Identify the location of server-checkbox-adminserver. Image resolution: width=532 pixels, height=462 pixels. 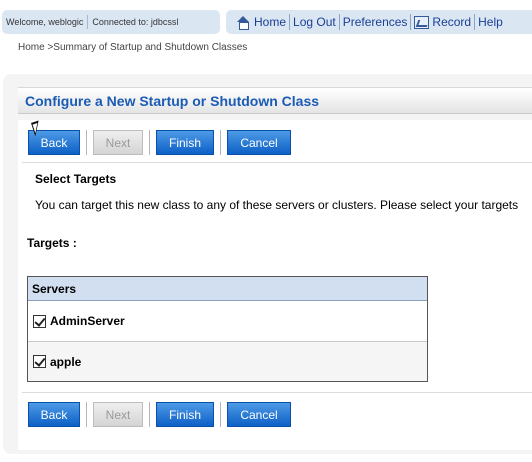
(39, 321).